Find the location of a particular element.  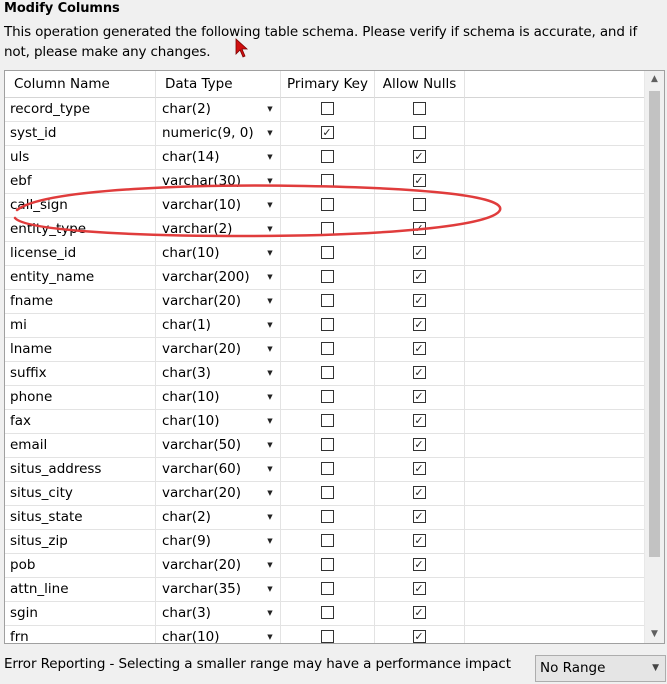

column-name-cell: frn is located at coordinates (80, 634).